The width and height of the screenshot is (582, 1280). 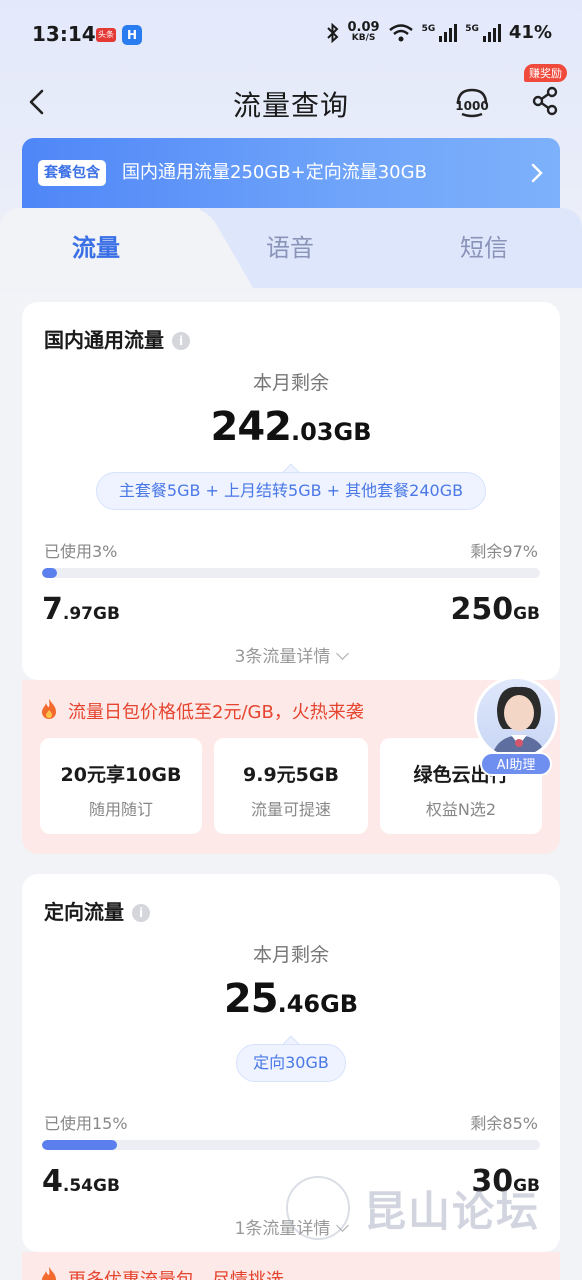 What do you see at coordinates (332, 32) in the screenshot?
I see `bluetooth-icon` at bounding box center [332, 32].